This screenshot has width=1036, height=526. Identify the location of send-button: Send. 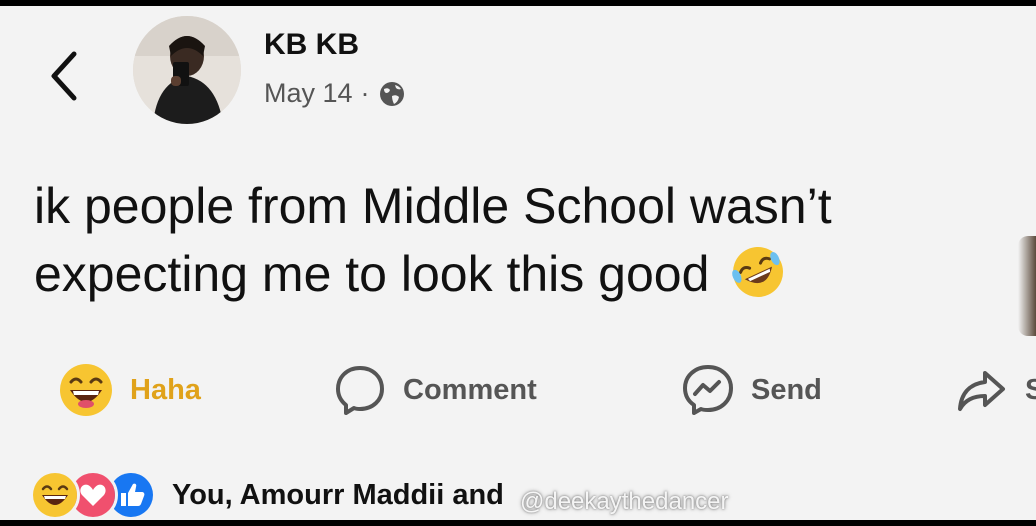
(751, 390).